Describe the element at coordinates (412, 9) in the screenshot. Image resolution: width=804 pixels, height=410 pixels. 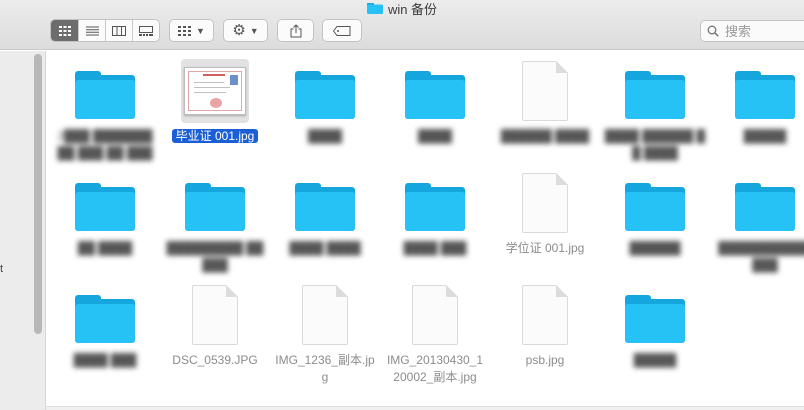
I see `window-title-text: win 备份` at that location.